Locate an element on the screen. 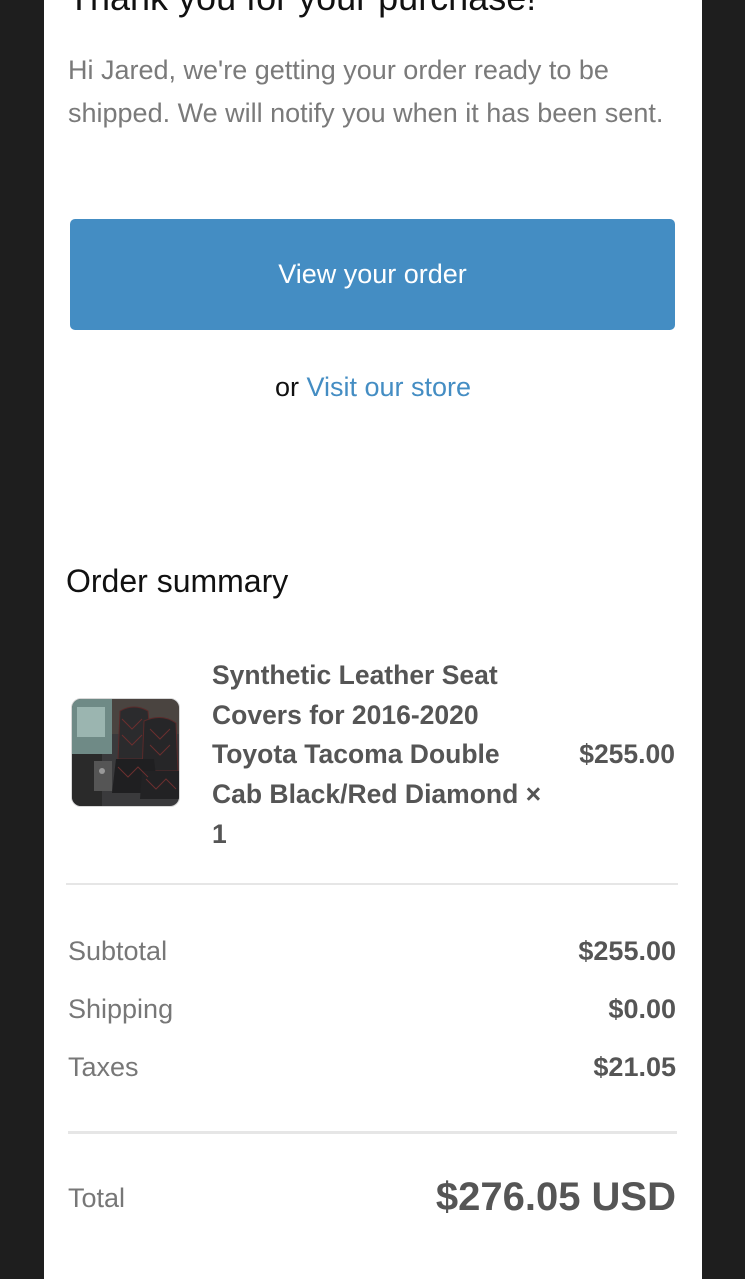  item-price: $255.00 is located at coordinates (627, 754).